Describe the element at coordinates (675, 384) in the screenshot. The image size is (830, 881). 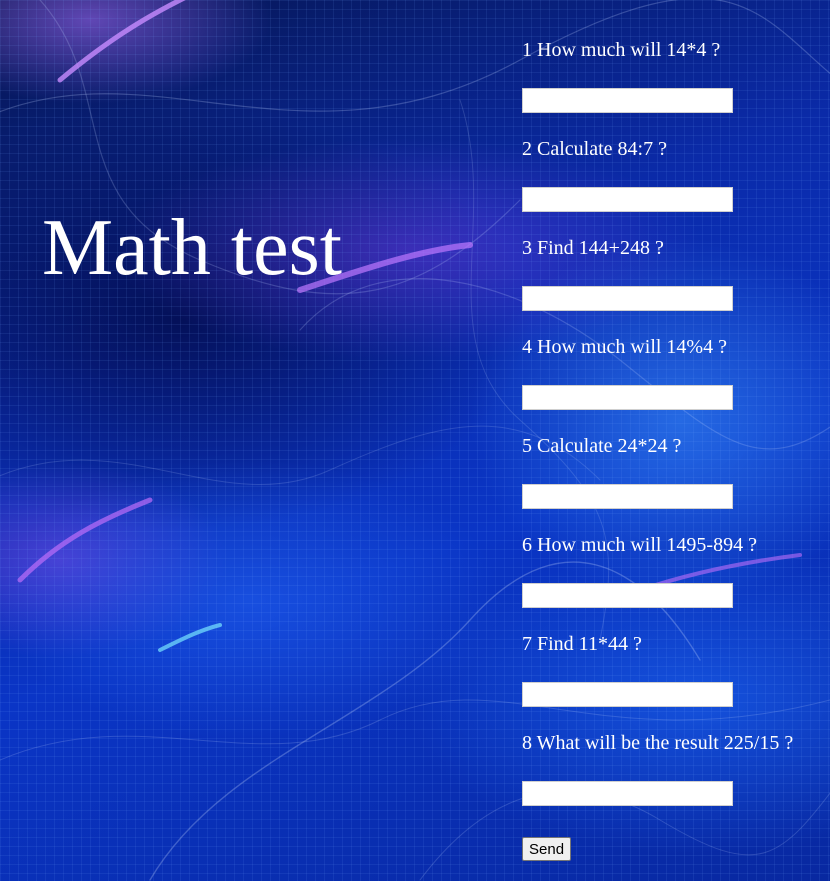
I see `question-4: 4 How much will 14%4 ?` at that location.